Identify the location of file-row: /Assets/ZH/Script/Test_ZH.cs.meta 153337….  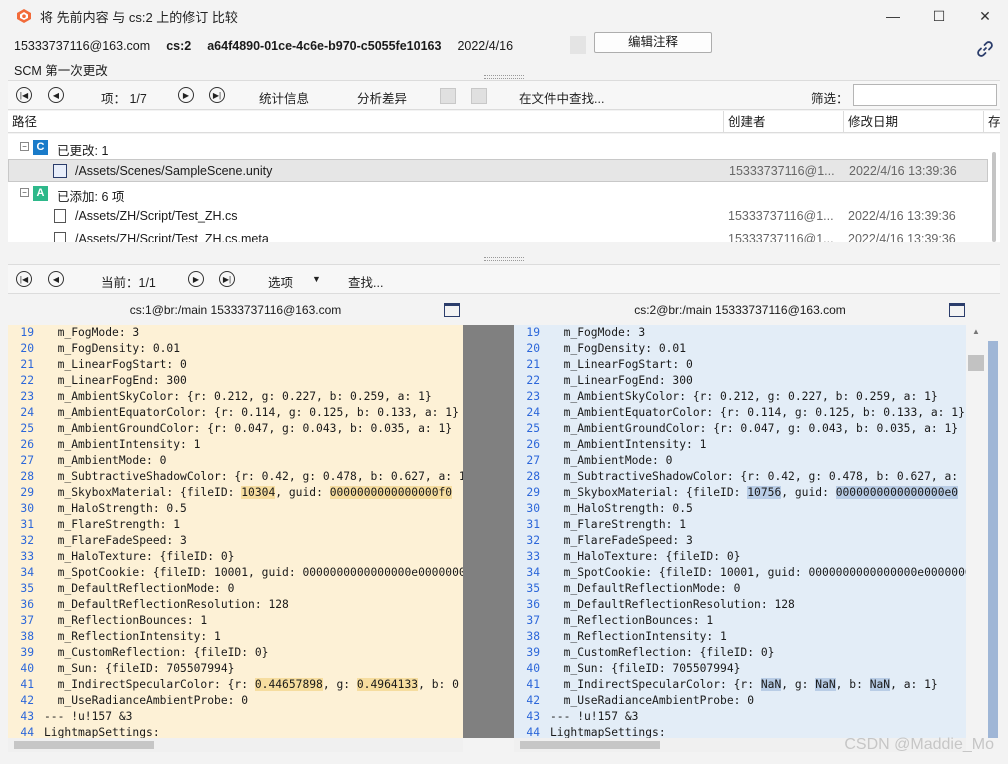
(498, 235).